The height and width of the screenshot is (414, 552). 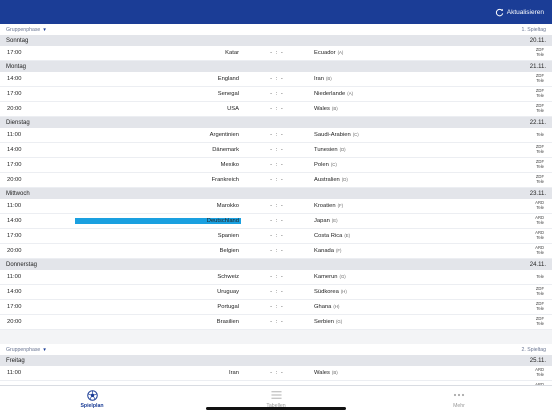 What do you see at coordinates (336, 135) in the screenshot?
I see `away-team: Saudi-Arabien (C)` at bounding box center [336, 135].